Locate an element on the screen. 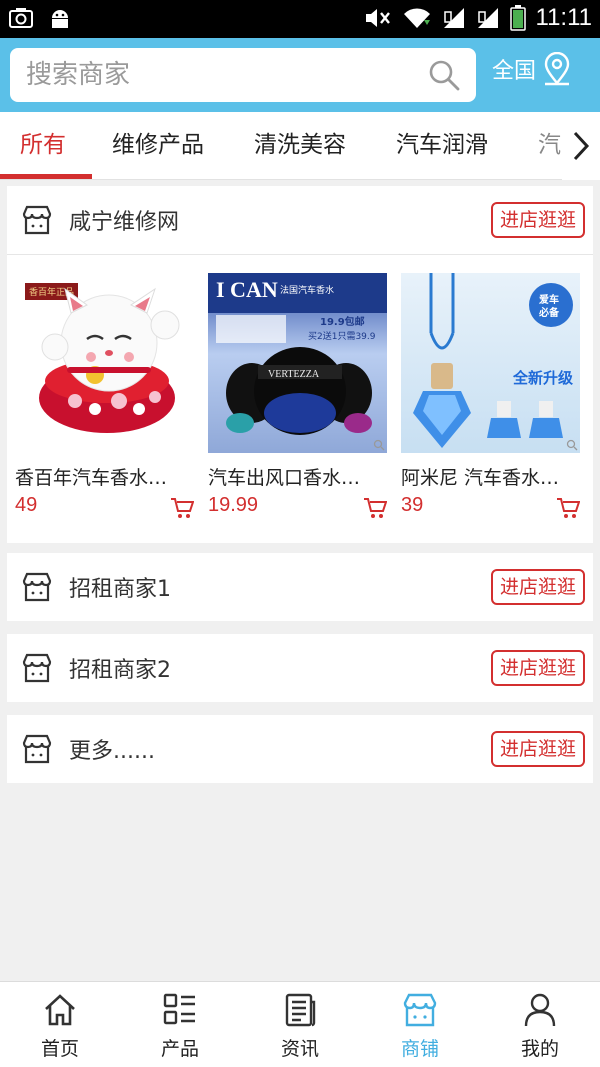 The height and width of the screenshot is (1067, 600). nav-home: 首页 is located at coordinates (60, 1024).